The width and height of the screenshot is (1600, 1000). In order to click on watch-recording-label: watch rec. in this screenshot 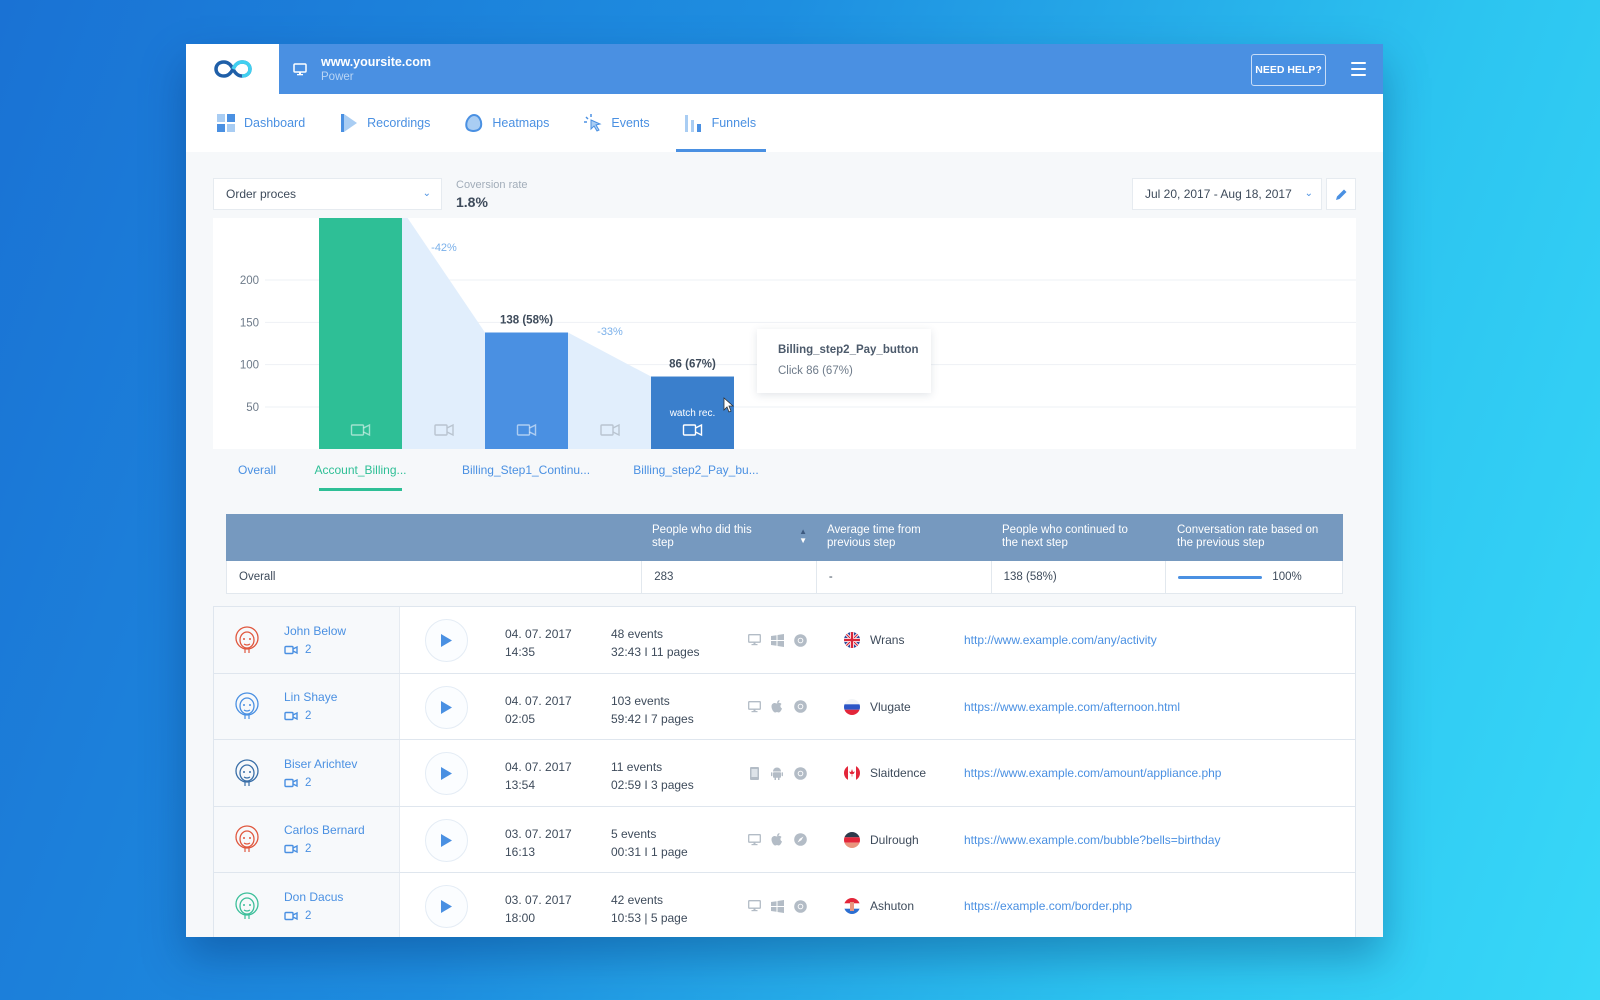, I will do `click(692, 413)`.